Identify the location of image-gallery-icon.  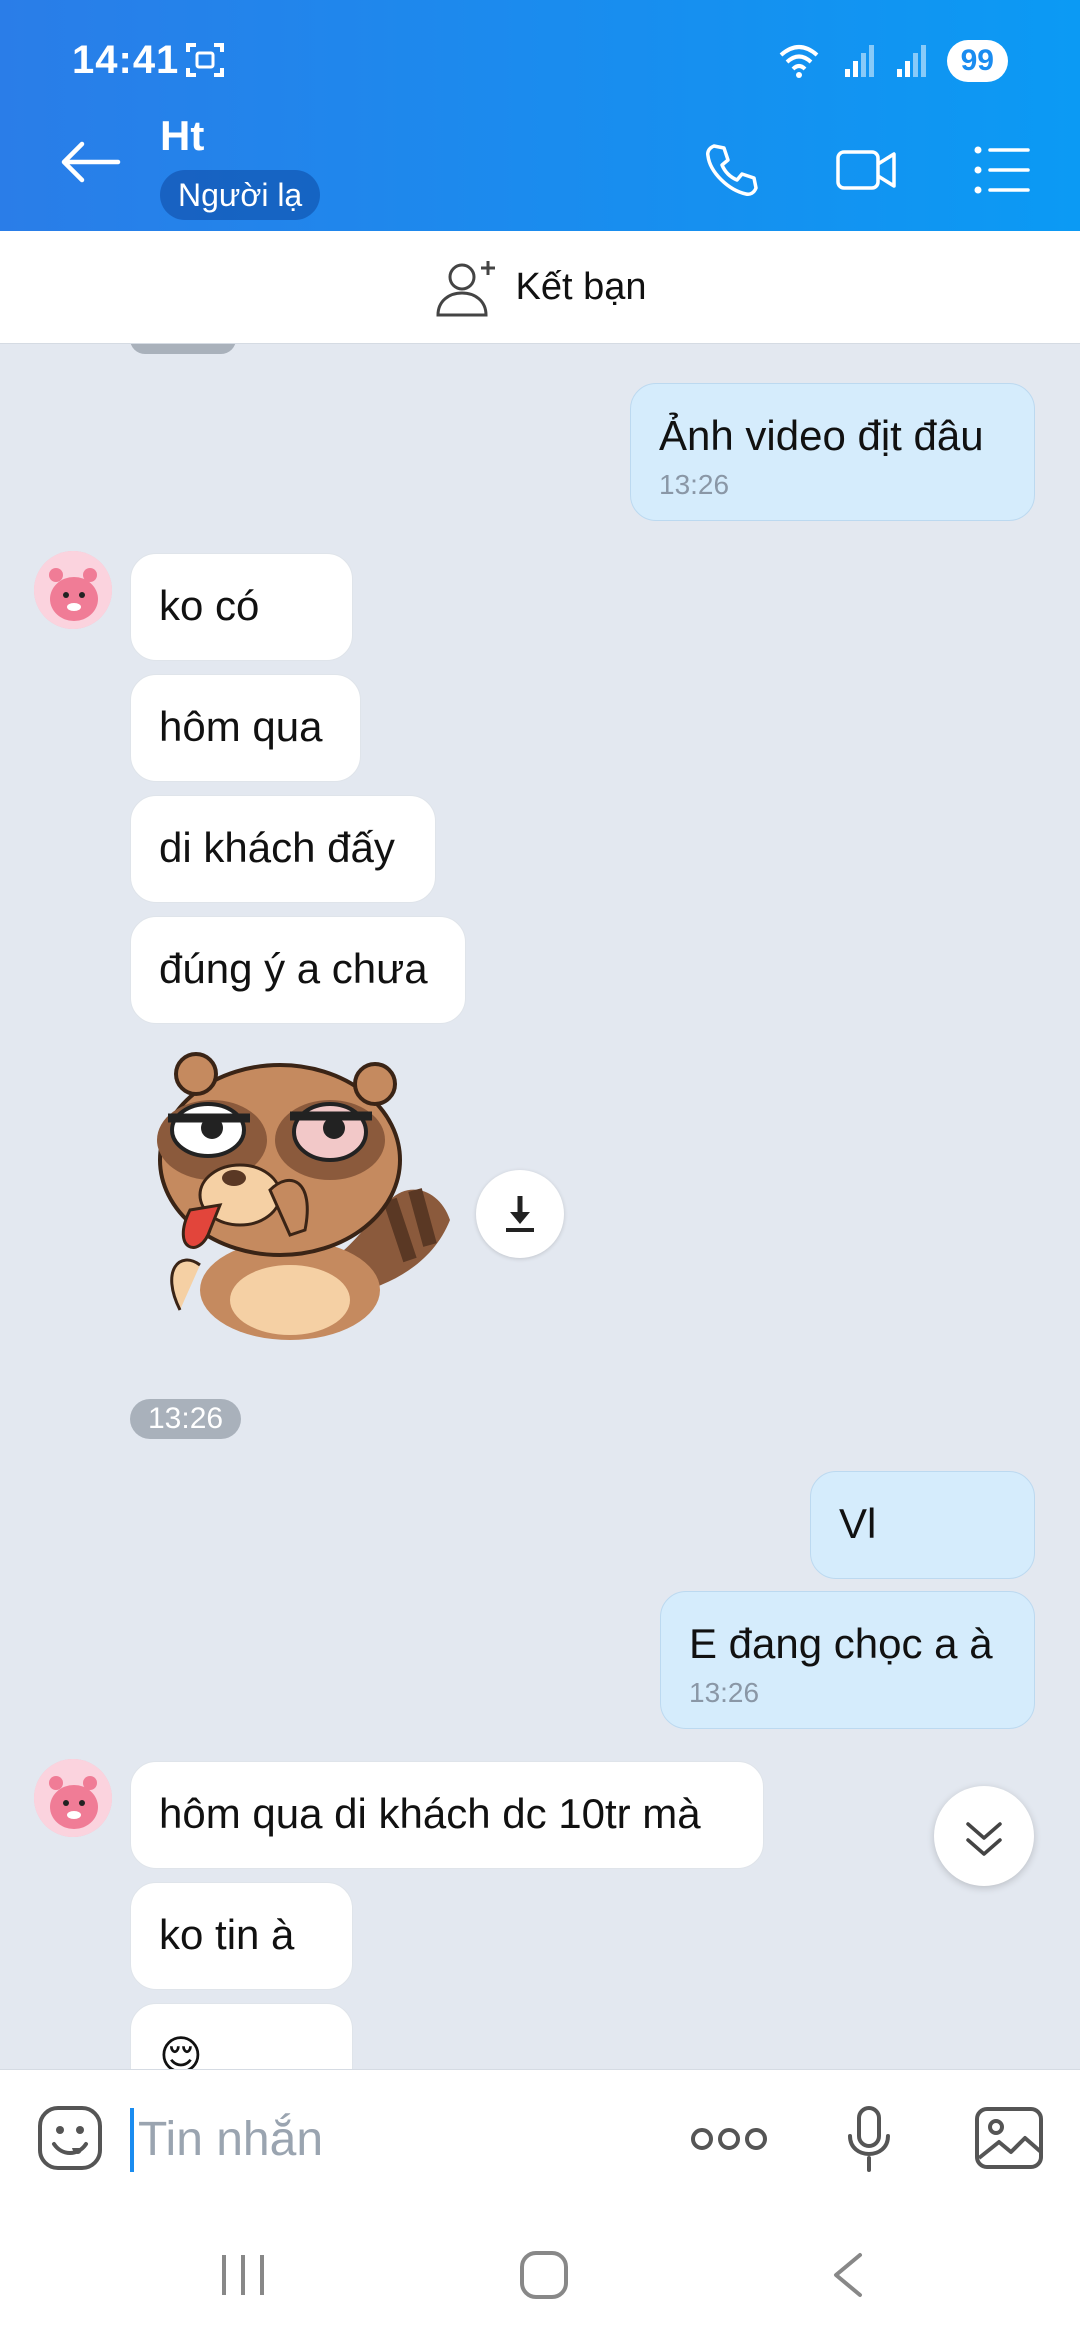
(1009, 2138).